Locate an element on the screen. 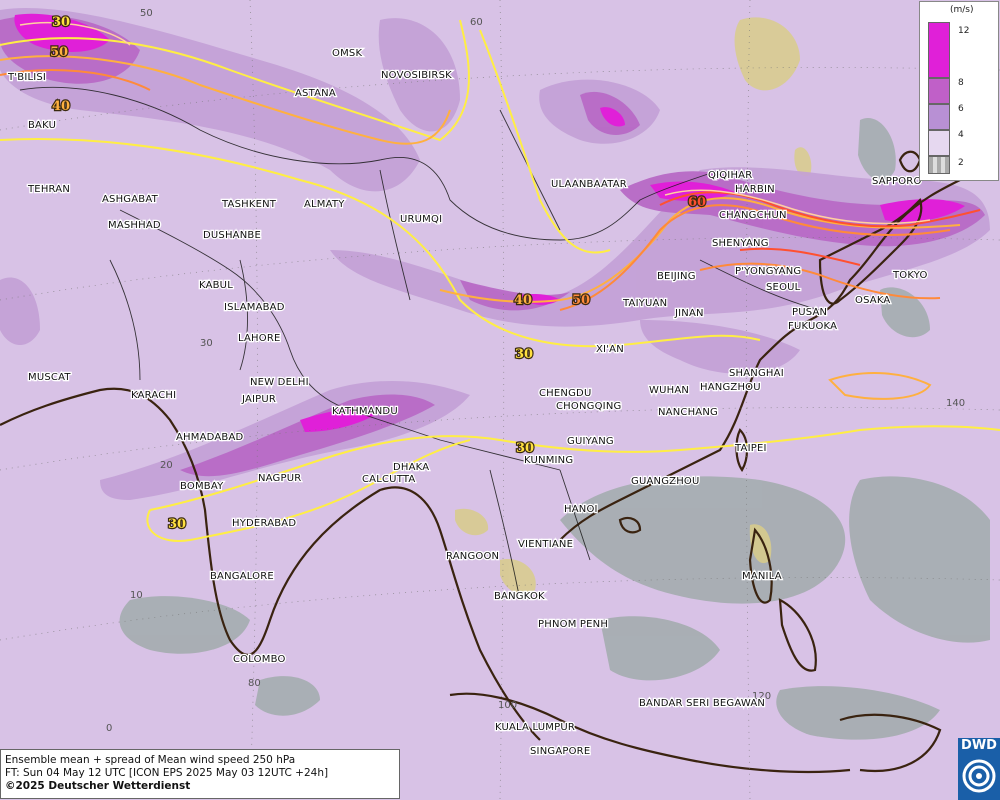 This screenshot has height=800, width=1000. city-label: TAIYUAN is located at coordinates (644, 303).